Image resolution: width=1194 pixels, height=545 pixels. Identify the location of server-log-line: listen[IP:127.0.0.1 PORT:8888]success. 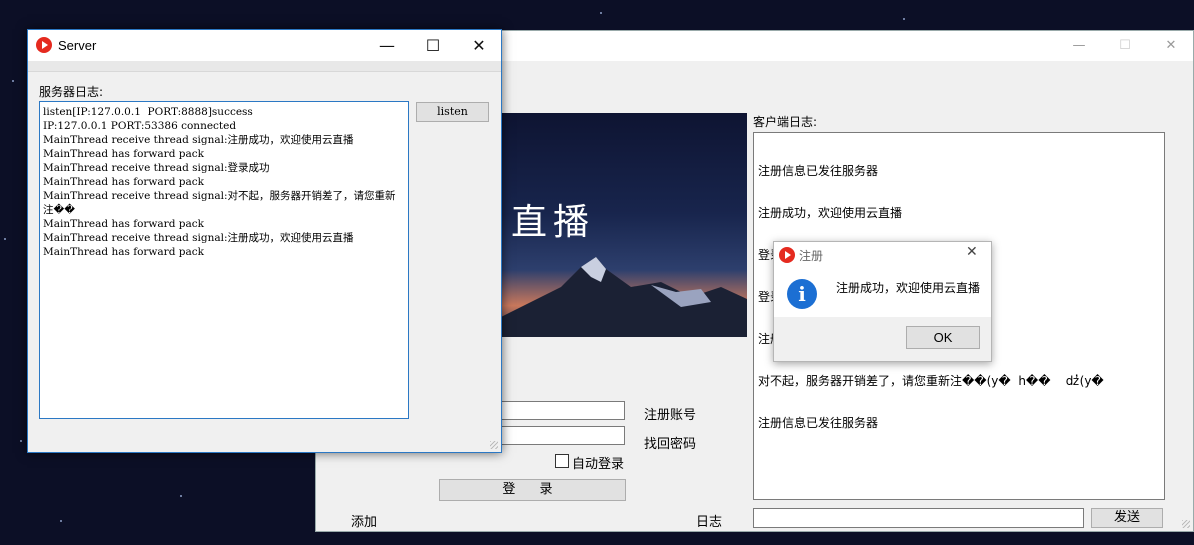
(148, 112).